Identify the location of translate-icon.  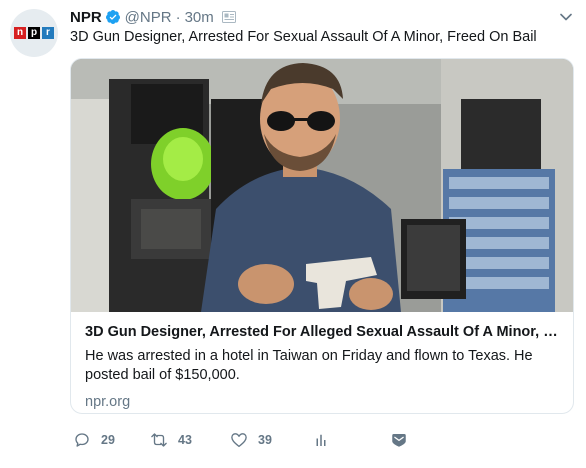
(228, 17).